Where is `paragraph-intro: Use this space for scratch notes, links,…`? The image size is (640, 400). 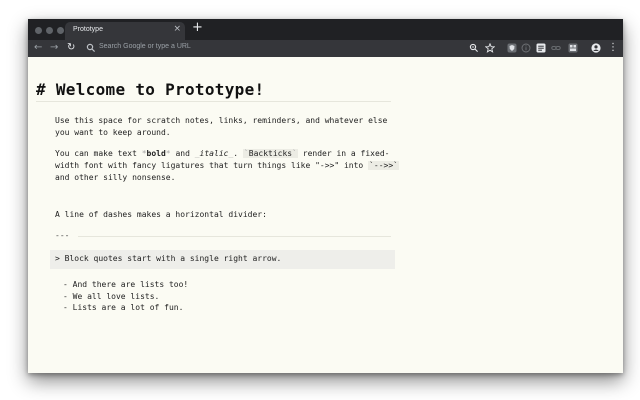
paragraph-intro: Use this space for scratch notes, links,… is located at coordinates (221, 127).